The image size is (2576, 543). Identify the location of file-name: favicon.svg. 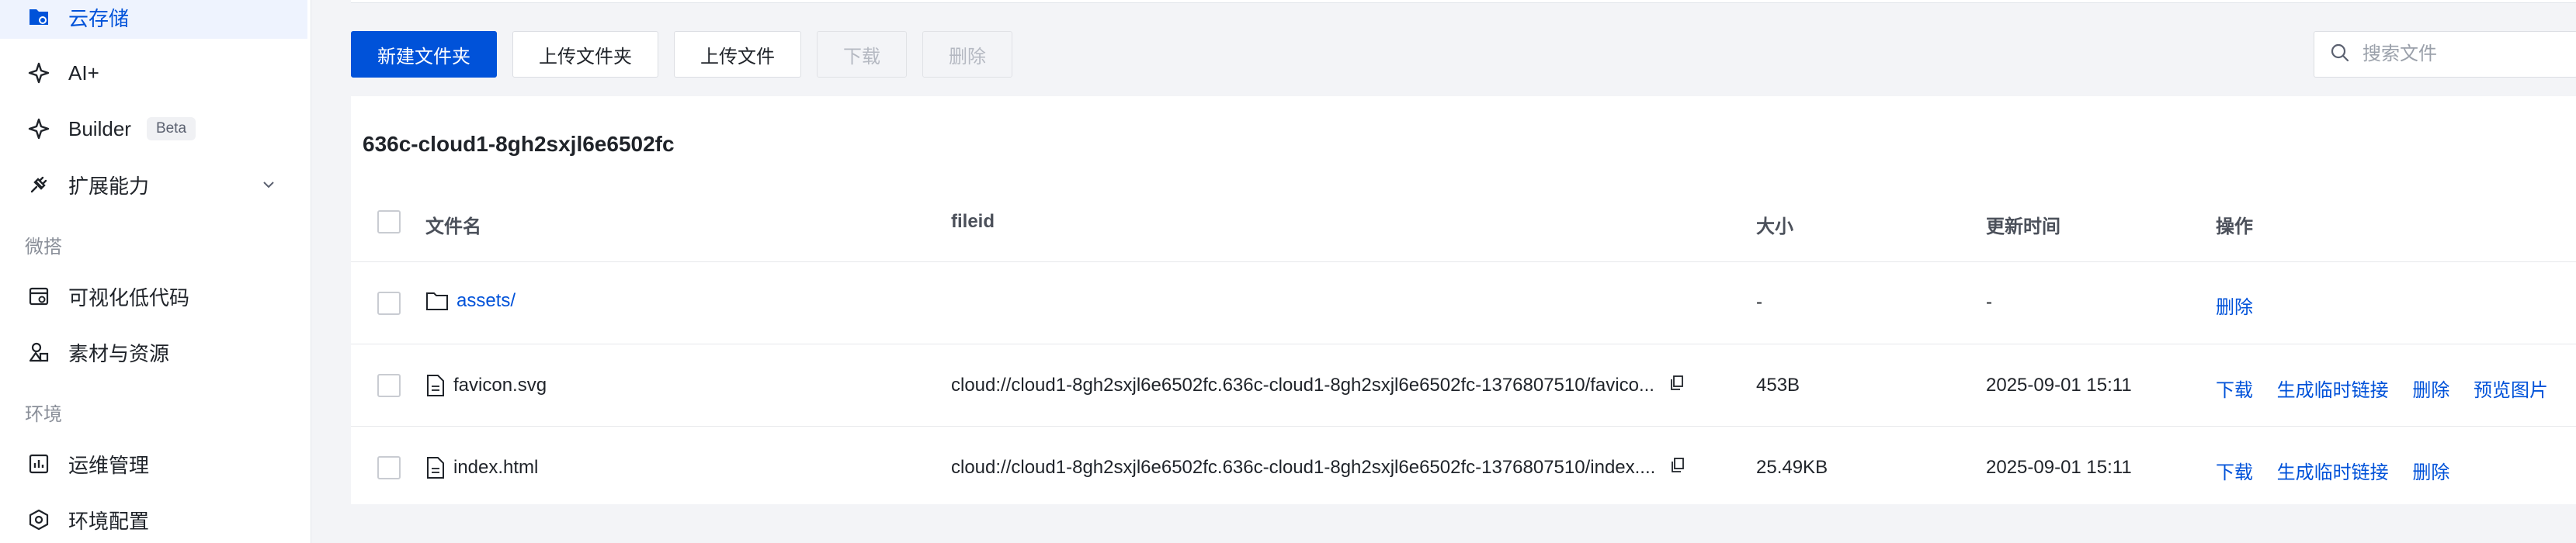
(500, 385).